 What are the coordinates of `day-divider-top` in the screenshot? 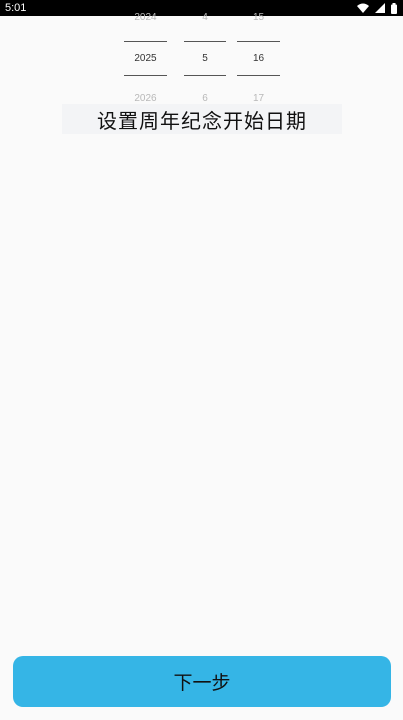 It's located at (258, 41).